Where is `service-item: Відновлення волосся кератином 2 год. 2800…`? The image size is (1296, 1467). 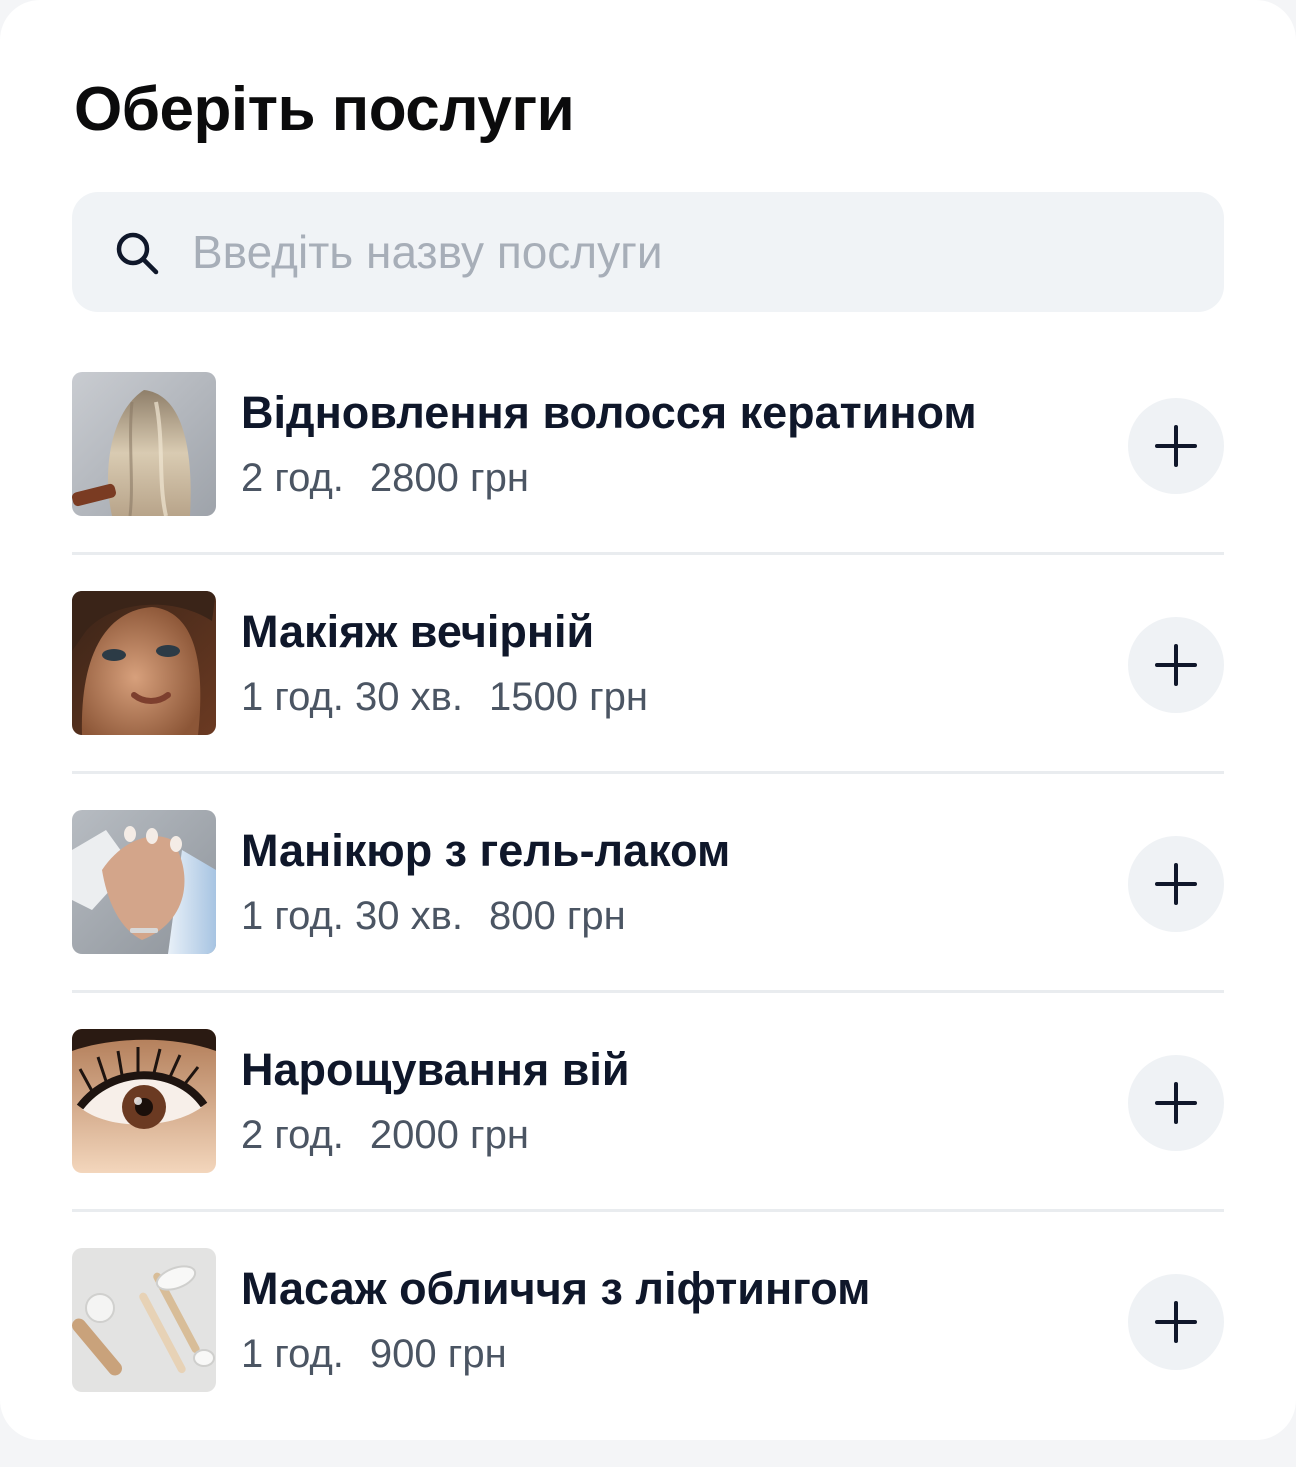 service-item: Відновлення волосся кератином 2 год. 2800… is located at coordinates (648, 481).